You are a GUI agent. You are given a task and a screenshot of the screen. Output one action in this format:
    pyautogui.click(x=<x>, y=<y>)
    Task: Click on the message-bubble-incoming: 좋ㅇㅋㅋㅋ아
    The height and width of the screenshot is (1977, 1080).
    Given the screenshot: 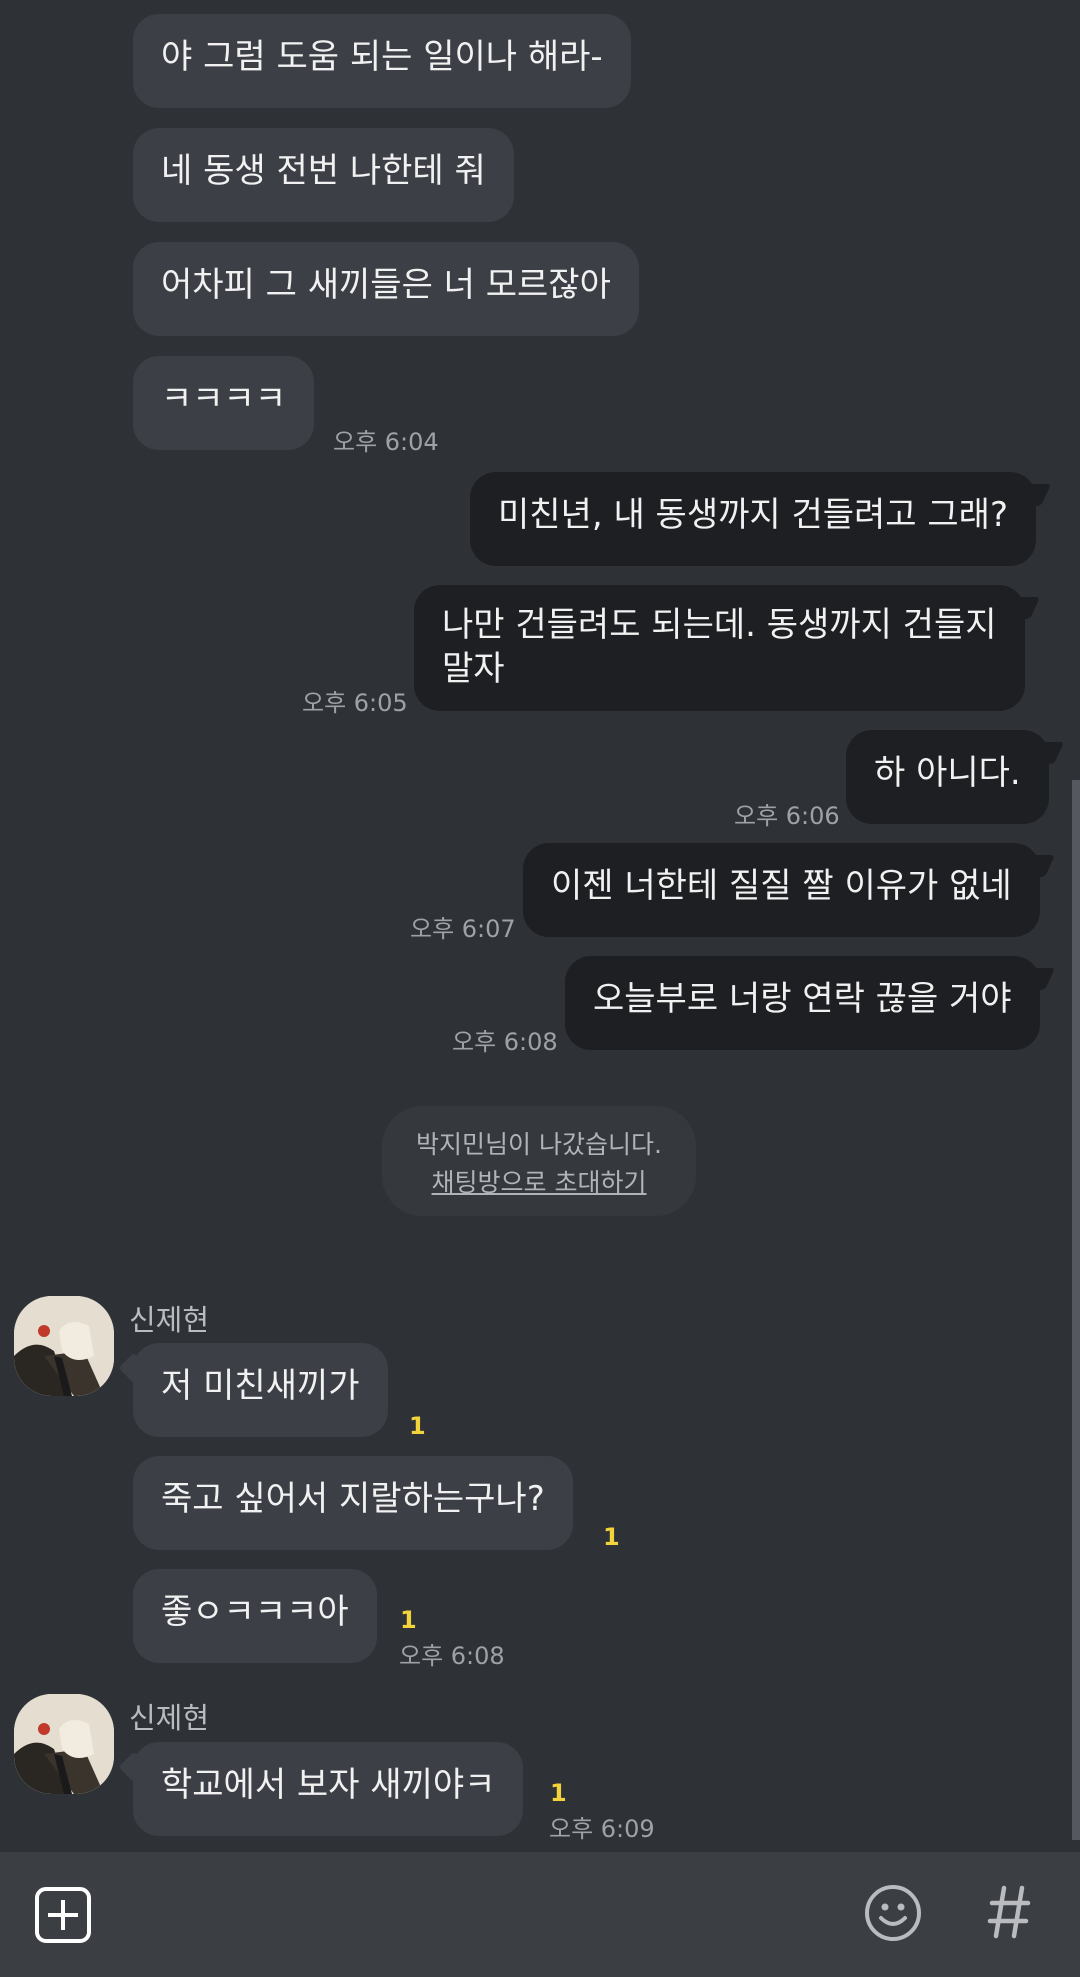 What is the action you would take?
    pyautogui.click(x=255, y=1616)
    